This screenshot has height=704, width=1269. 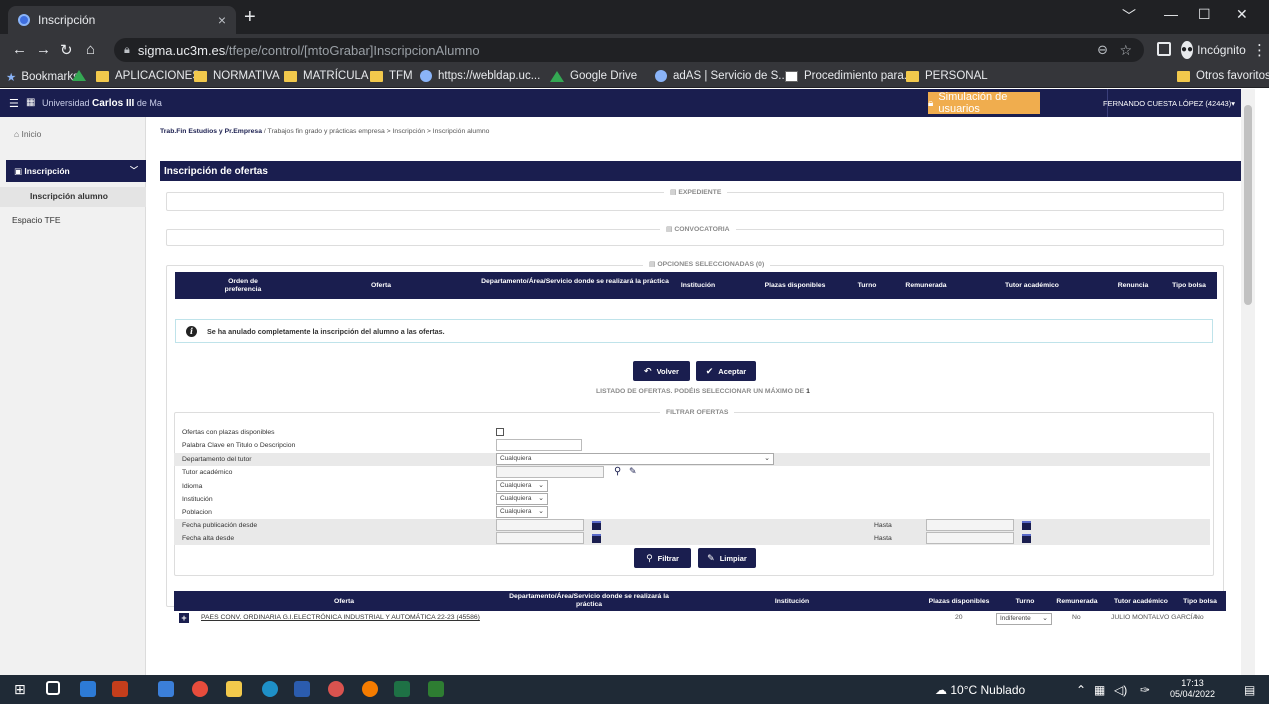 What do you see at coordinates (1259, 50) in the screenshot?
I see `browser-menu-icon: ⋮` at bounding box center [1259, 50].